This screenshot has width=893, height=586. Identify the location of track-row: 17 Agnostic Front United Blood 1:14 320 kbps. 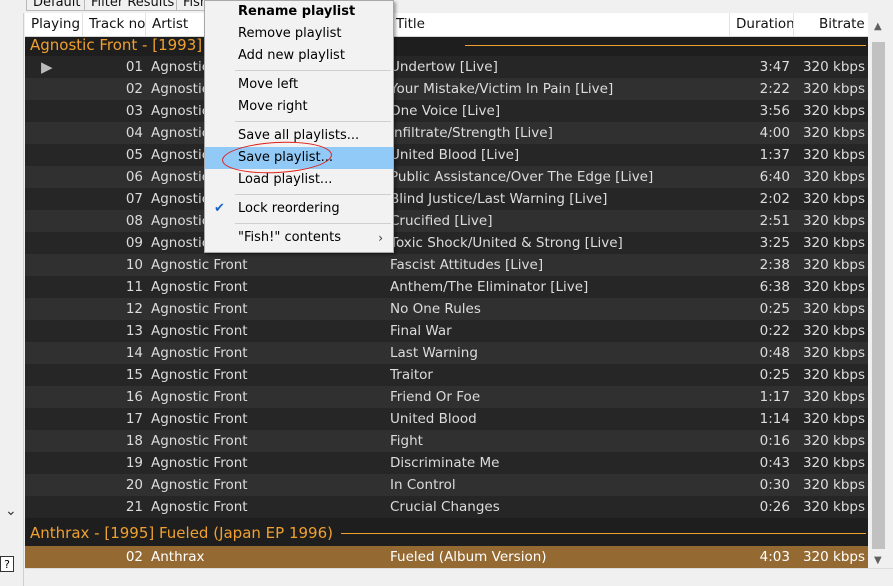
(446, 419).